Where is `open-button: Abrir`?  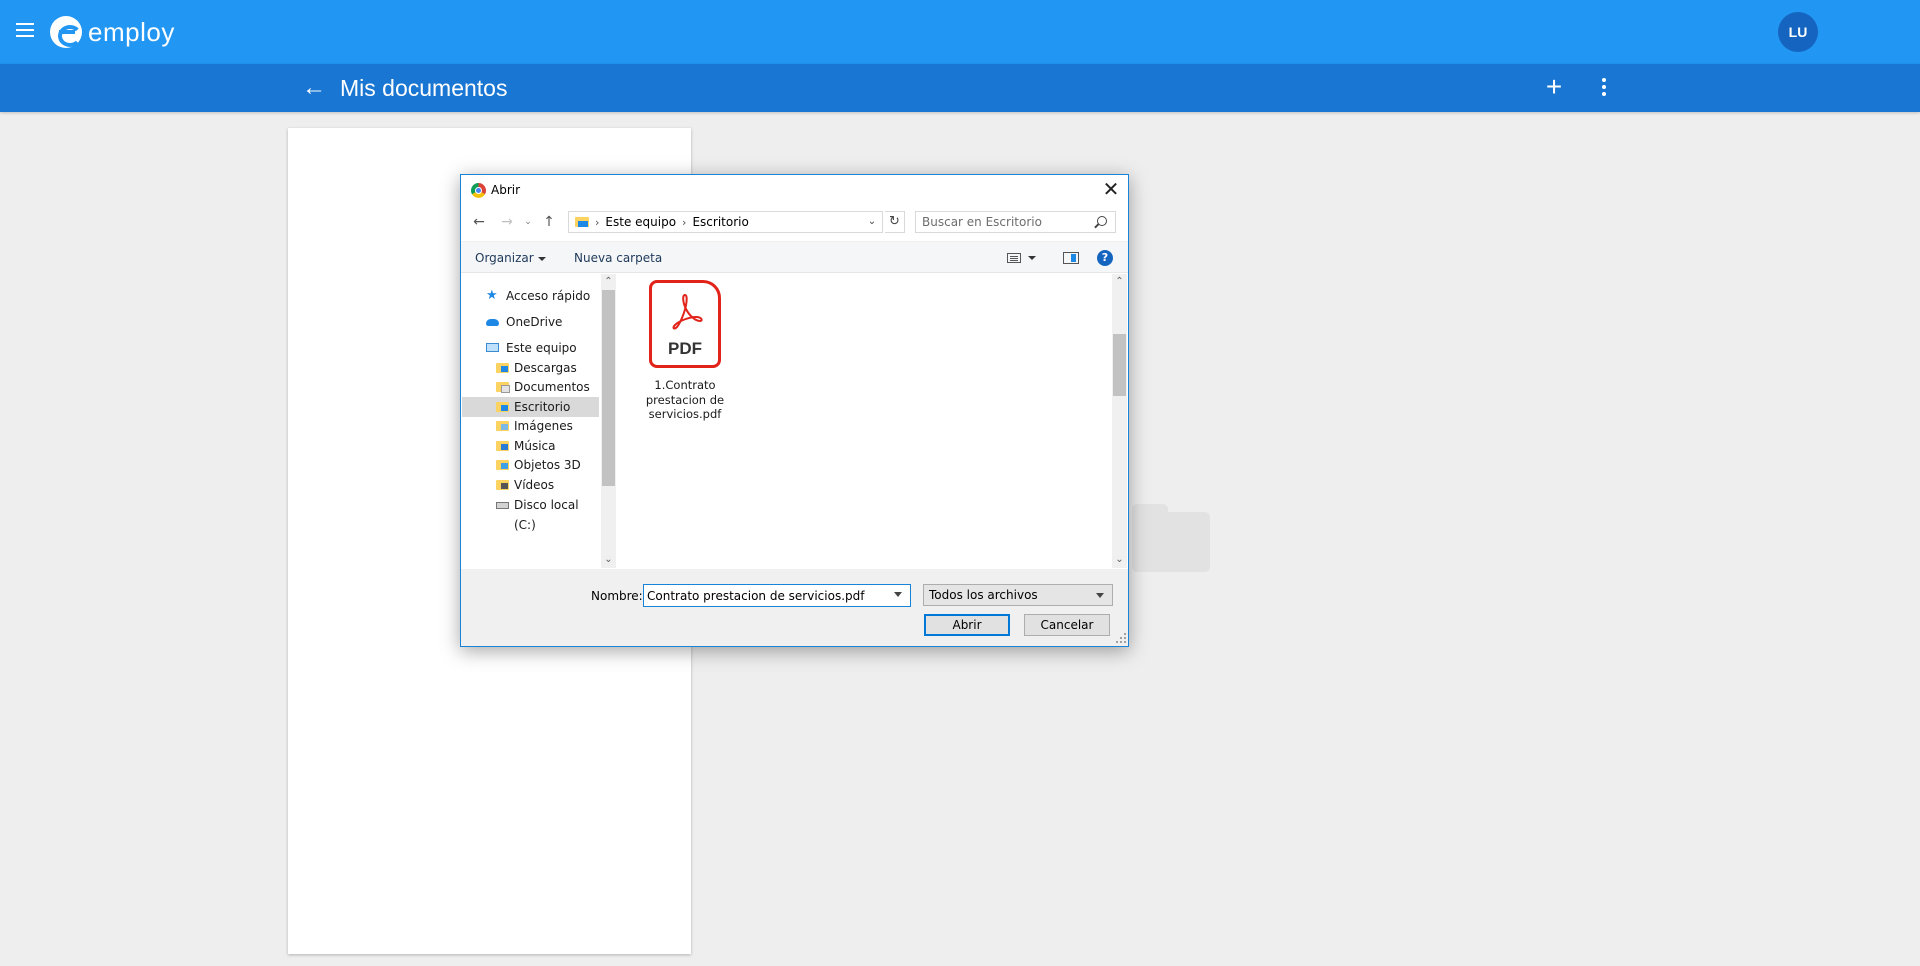 open-button: Abrir is located at coordinates (967, 625).